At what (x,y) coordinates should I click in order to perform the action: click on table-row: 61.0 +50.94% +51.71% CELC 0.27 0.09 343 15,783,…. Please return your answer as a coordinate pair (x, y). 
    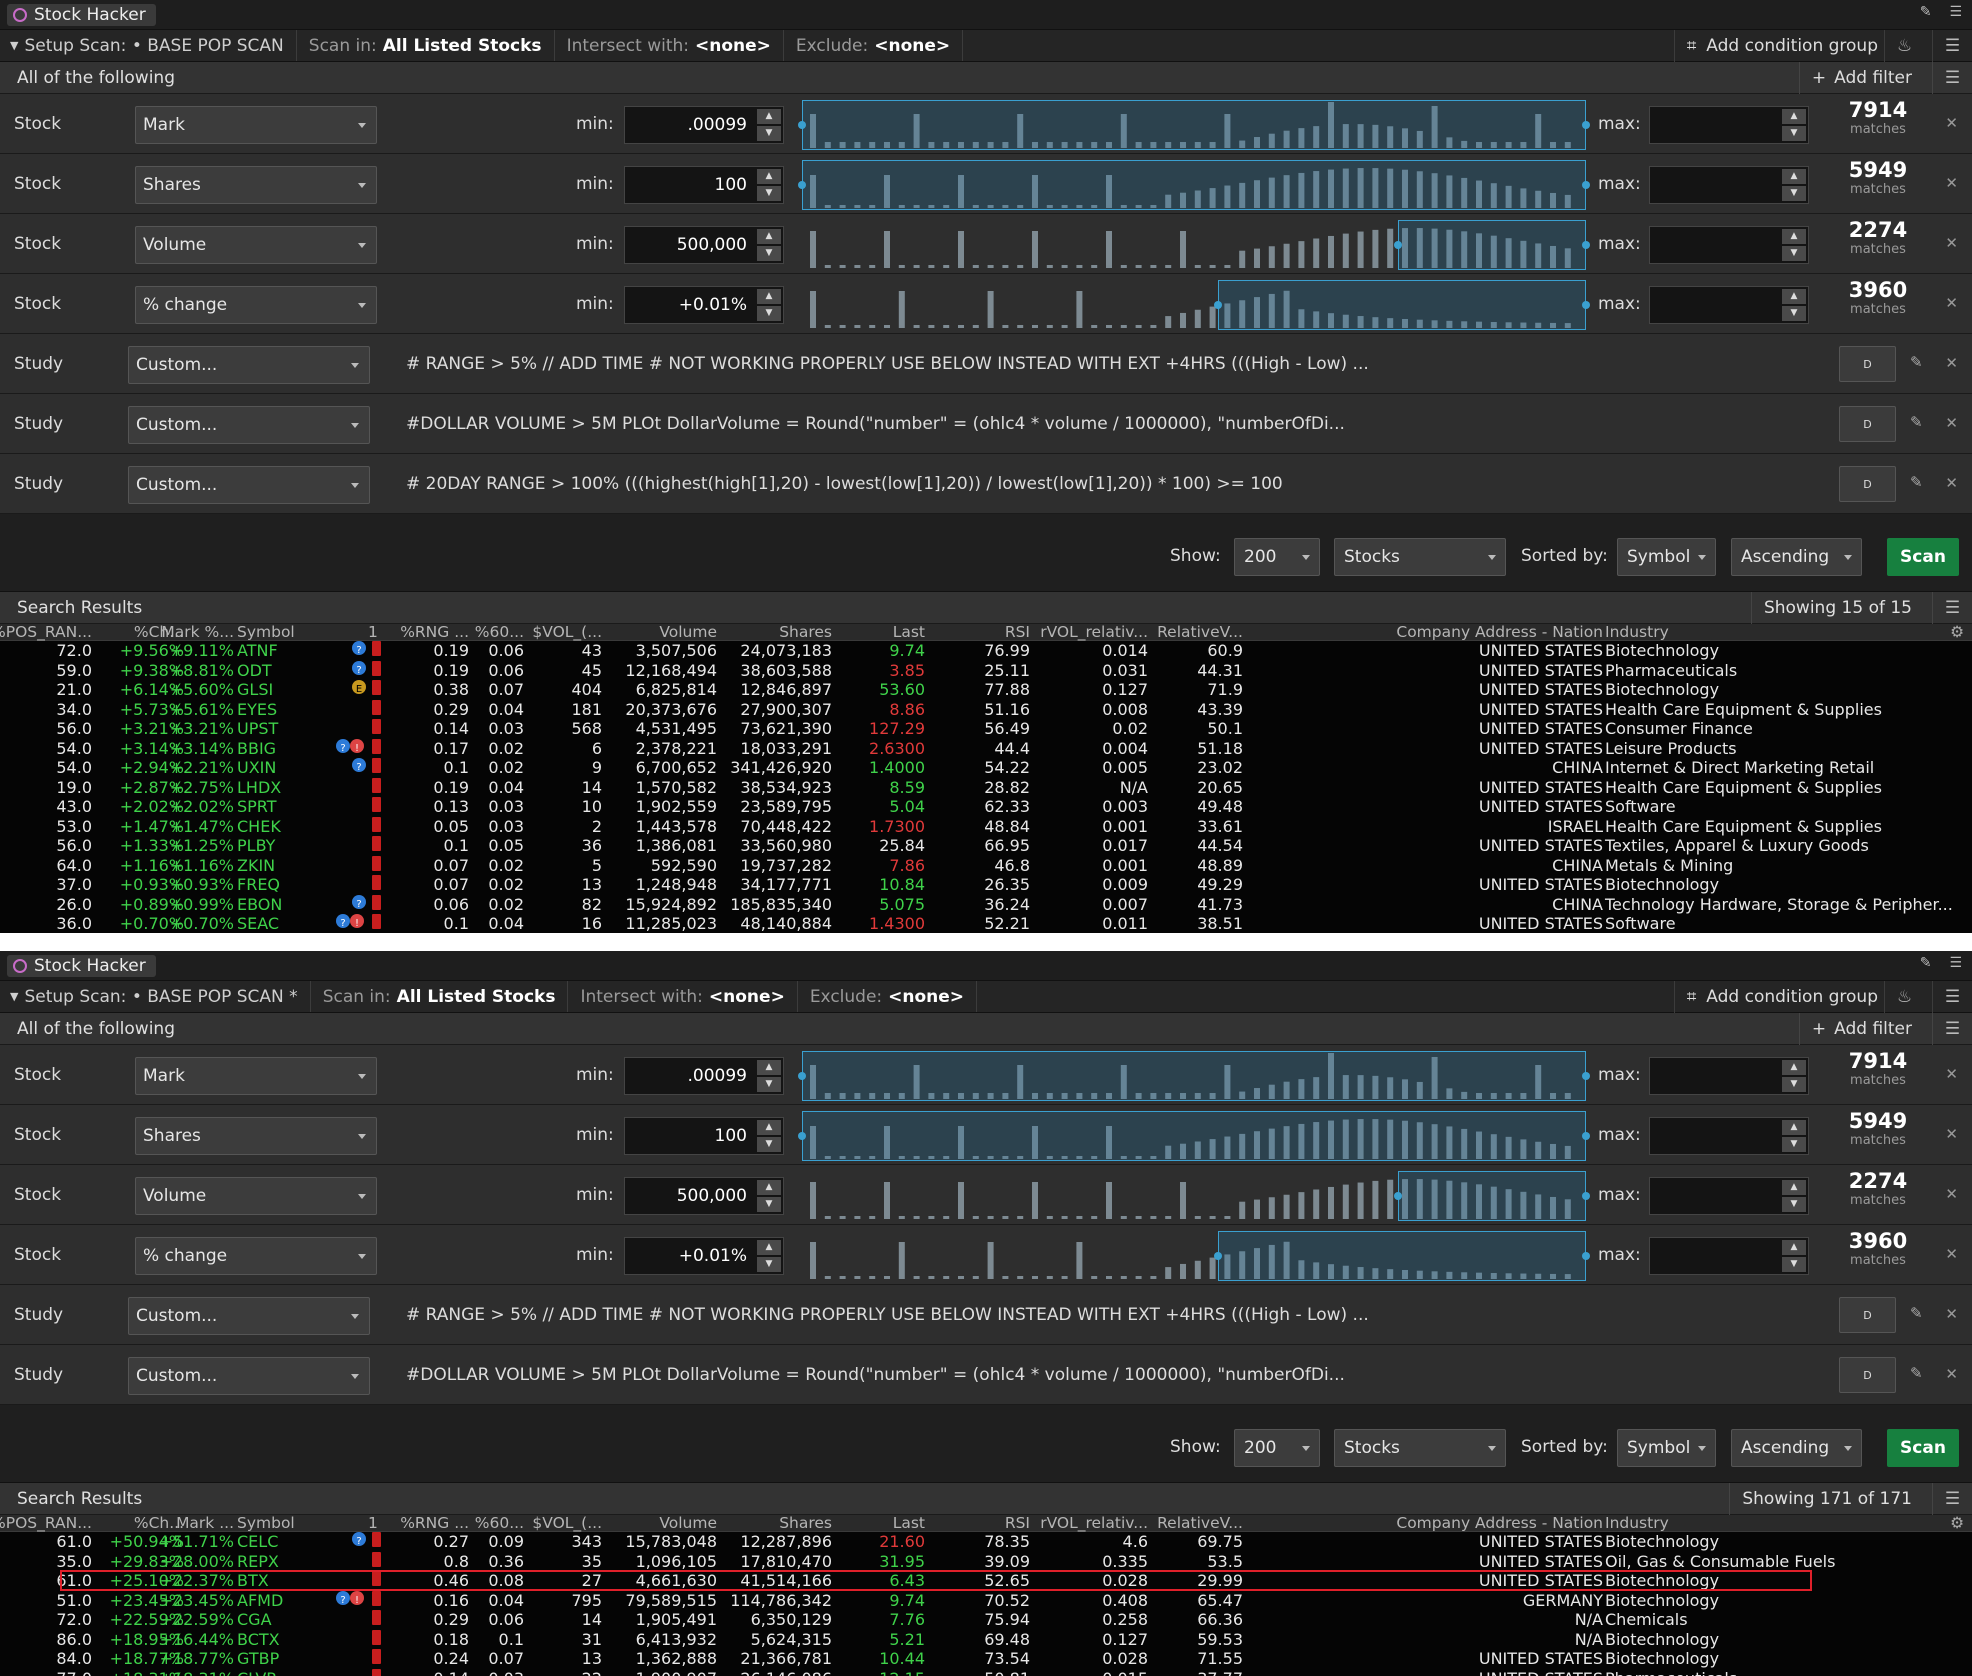
    Looking at the image, I should click on (986, 1542).